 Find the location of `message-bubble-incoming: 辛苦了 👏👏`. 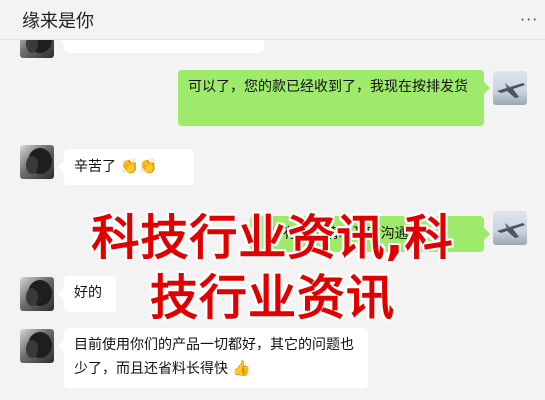

message-bubble-incoming: 辛苦了 👏👏 is located at coordinates (126, 167).